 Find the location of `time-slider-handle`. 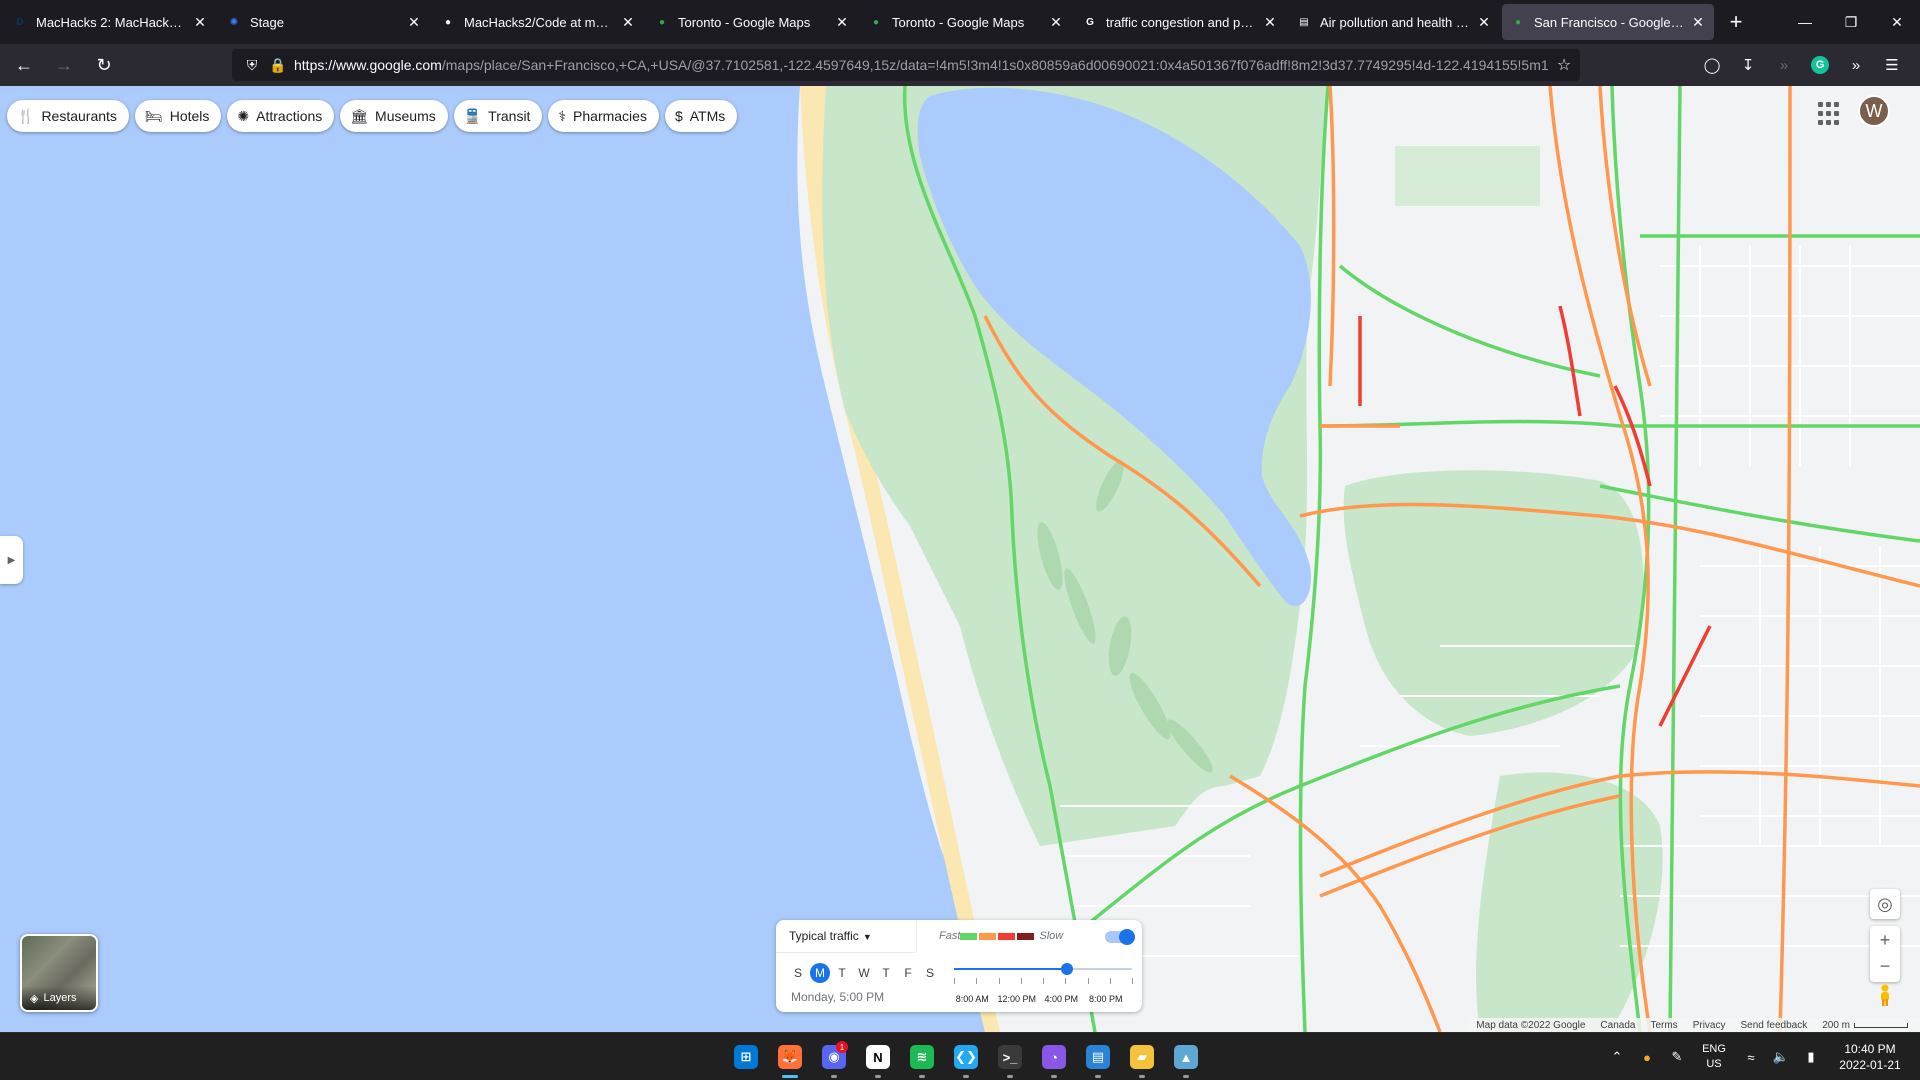

time-slider-handle is located at coordinates (1067, 969).